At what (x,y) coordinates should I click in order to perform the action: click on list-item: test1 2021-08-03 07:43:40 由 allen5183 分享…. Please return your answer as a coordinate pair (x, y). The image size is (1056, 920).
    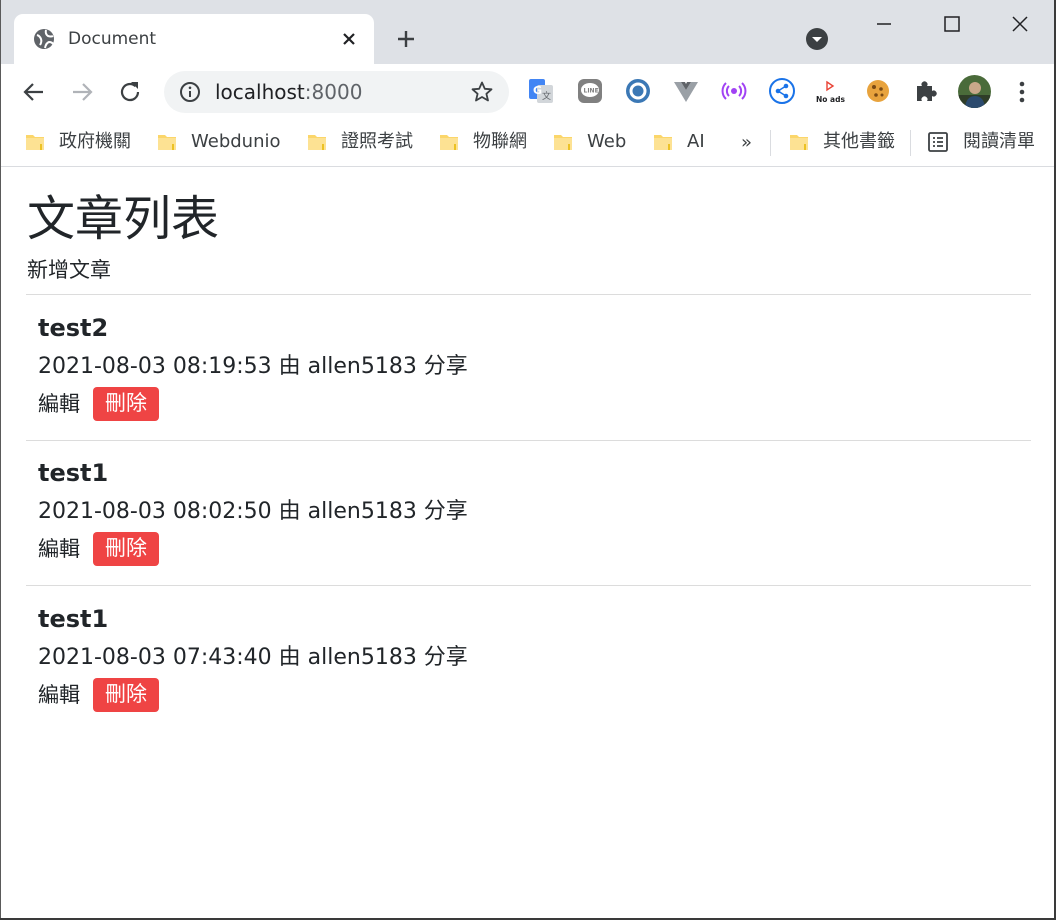
    Looking at the image, I should click on (528, 658).